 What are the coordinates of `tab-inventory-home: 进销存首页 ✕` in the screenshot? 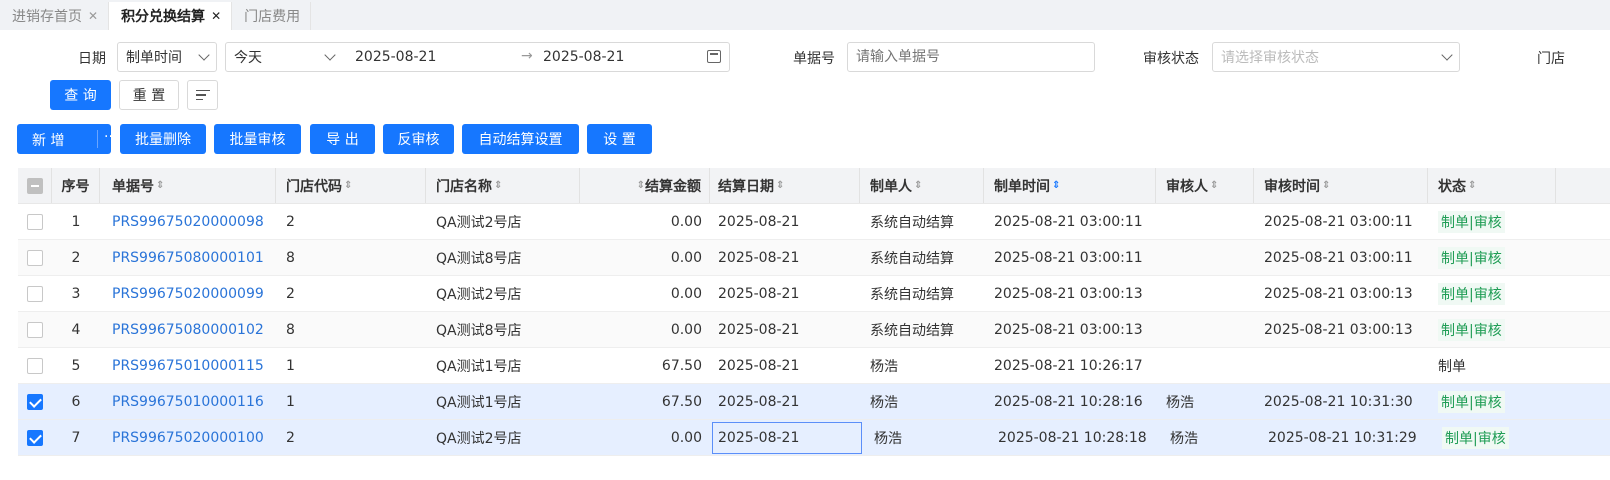 It's located at (55, 16).